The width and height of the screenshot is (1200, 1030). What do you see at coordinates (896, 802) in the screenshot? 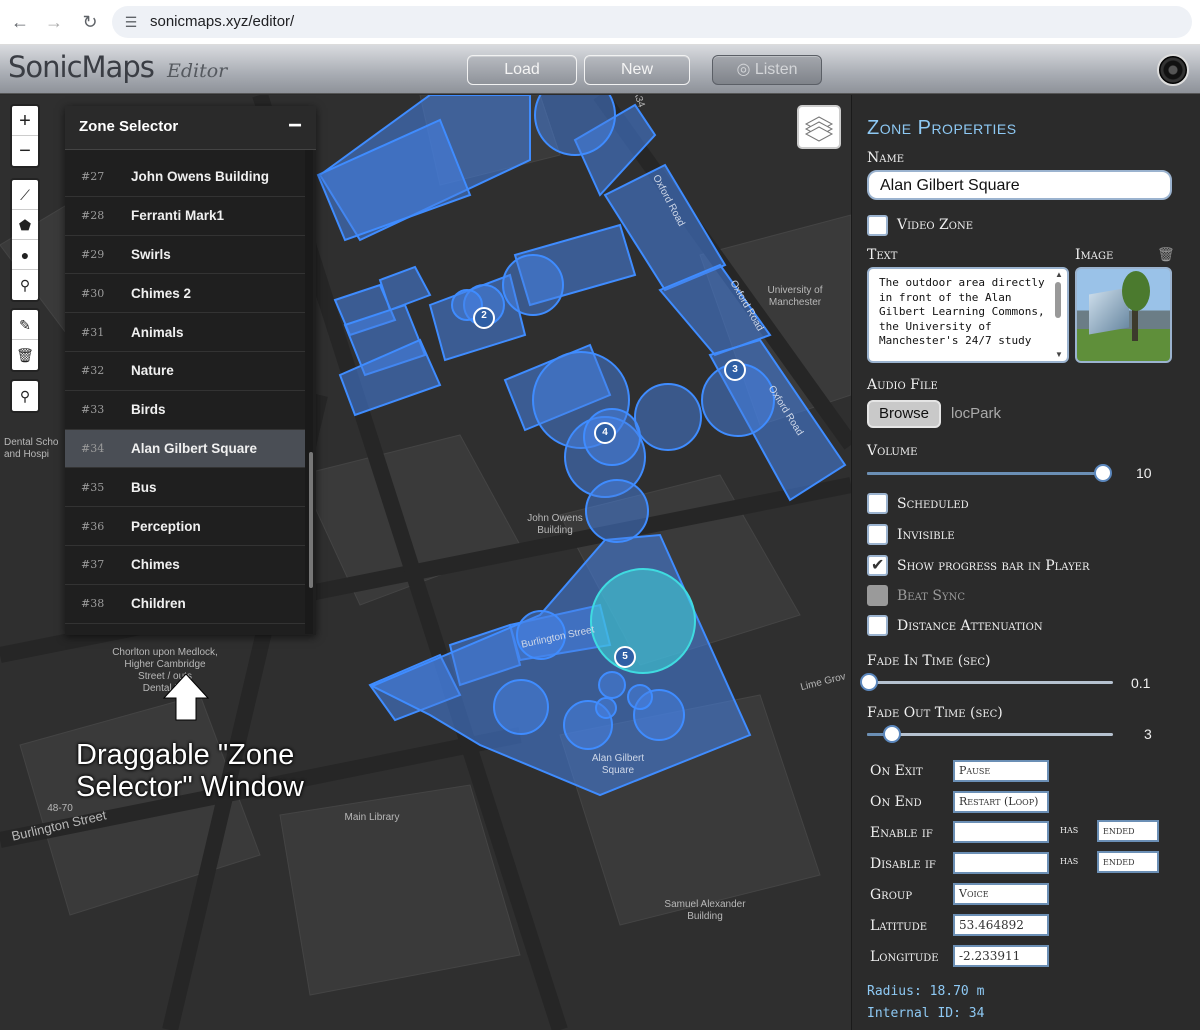
I see `on-end-label: On End` at bounding box center [896, 802].